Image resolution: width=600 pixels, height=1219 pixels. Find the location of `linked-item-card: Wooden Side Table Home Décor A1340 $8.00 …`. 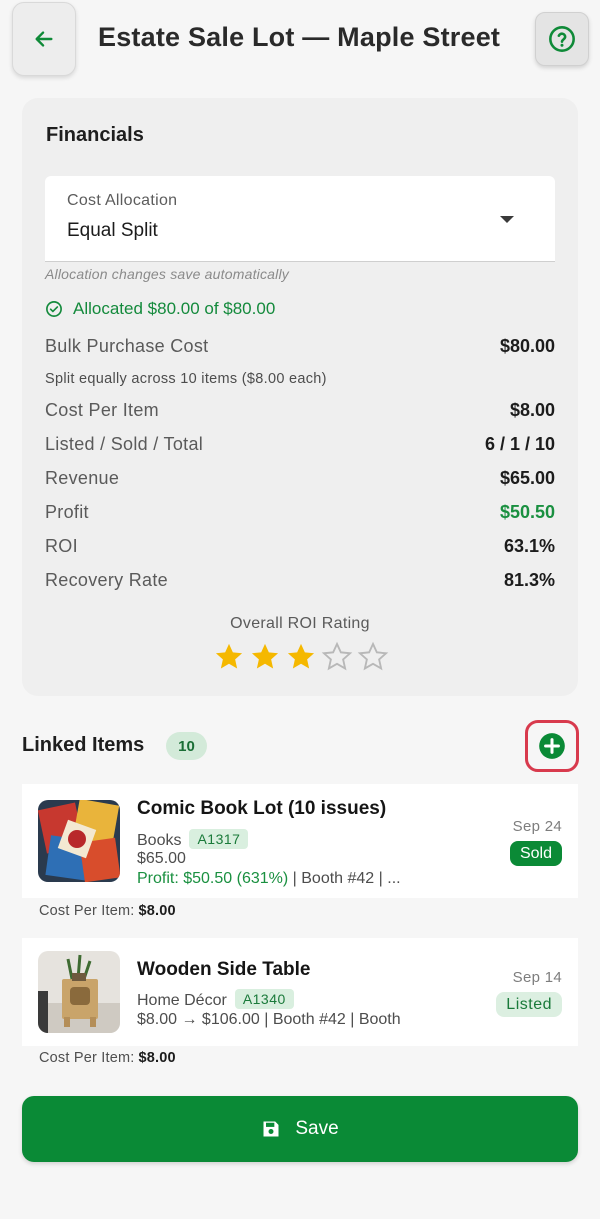

linked-item-card: Wooden Side Table Home Décor A1340 $8.00 … is located at coordinates (300, 992).